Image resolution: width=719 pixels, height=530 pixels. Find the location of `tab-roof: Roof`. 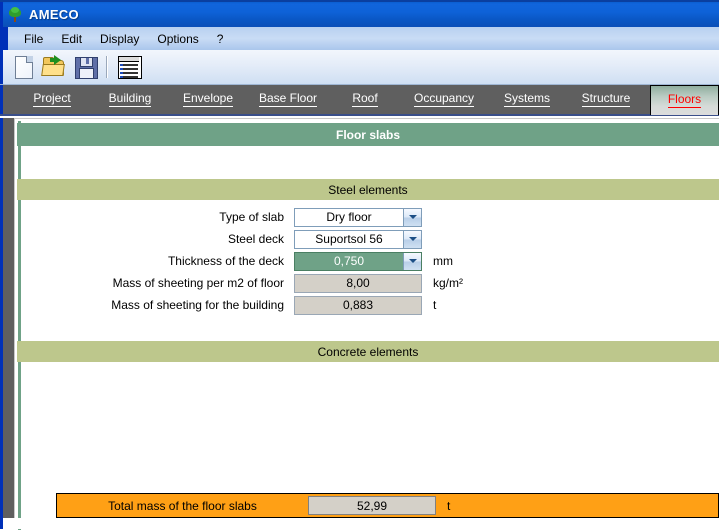

tab-roof: Roof is located at coordinates (365, 99).